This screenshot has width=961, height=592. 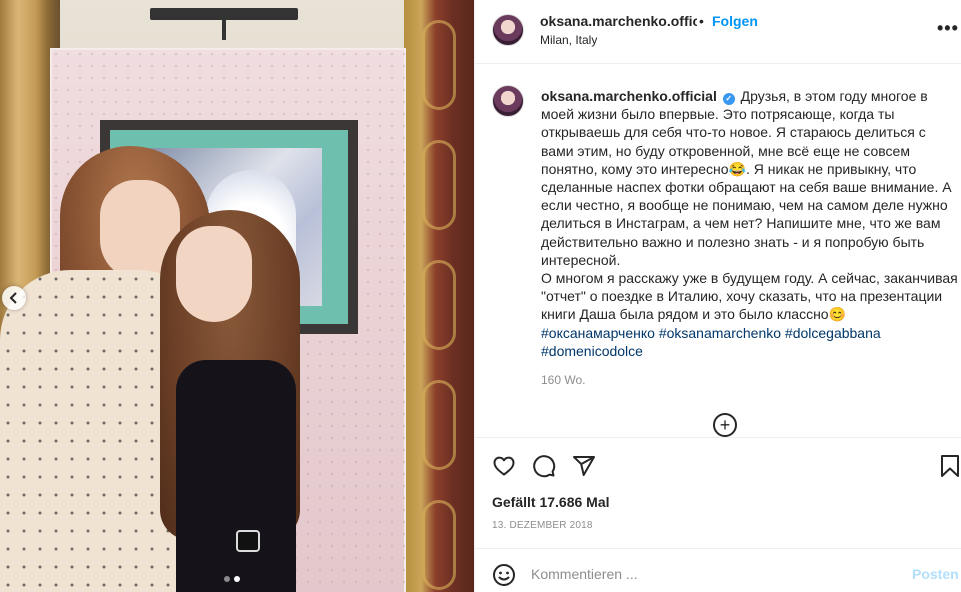 What do you see at coordinates (618, 21) in the screenshot?
I see `header-username: oksana.marchenko.official` at bounding box center [618, 21].